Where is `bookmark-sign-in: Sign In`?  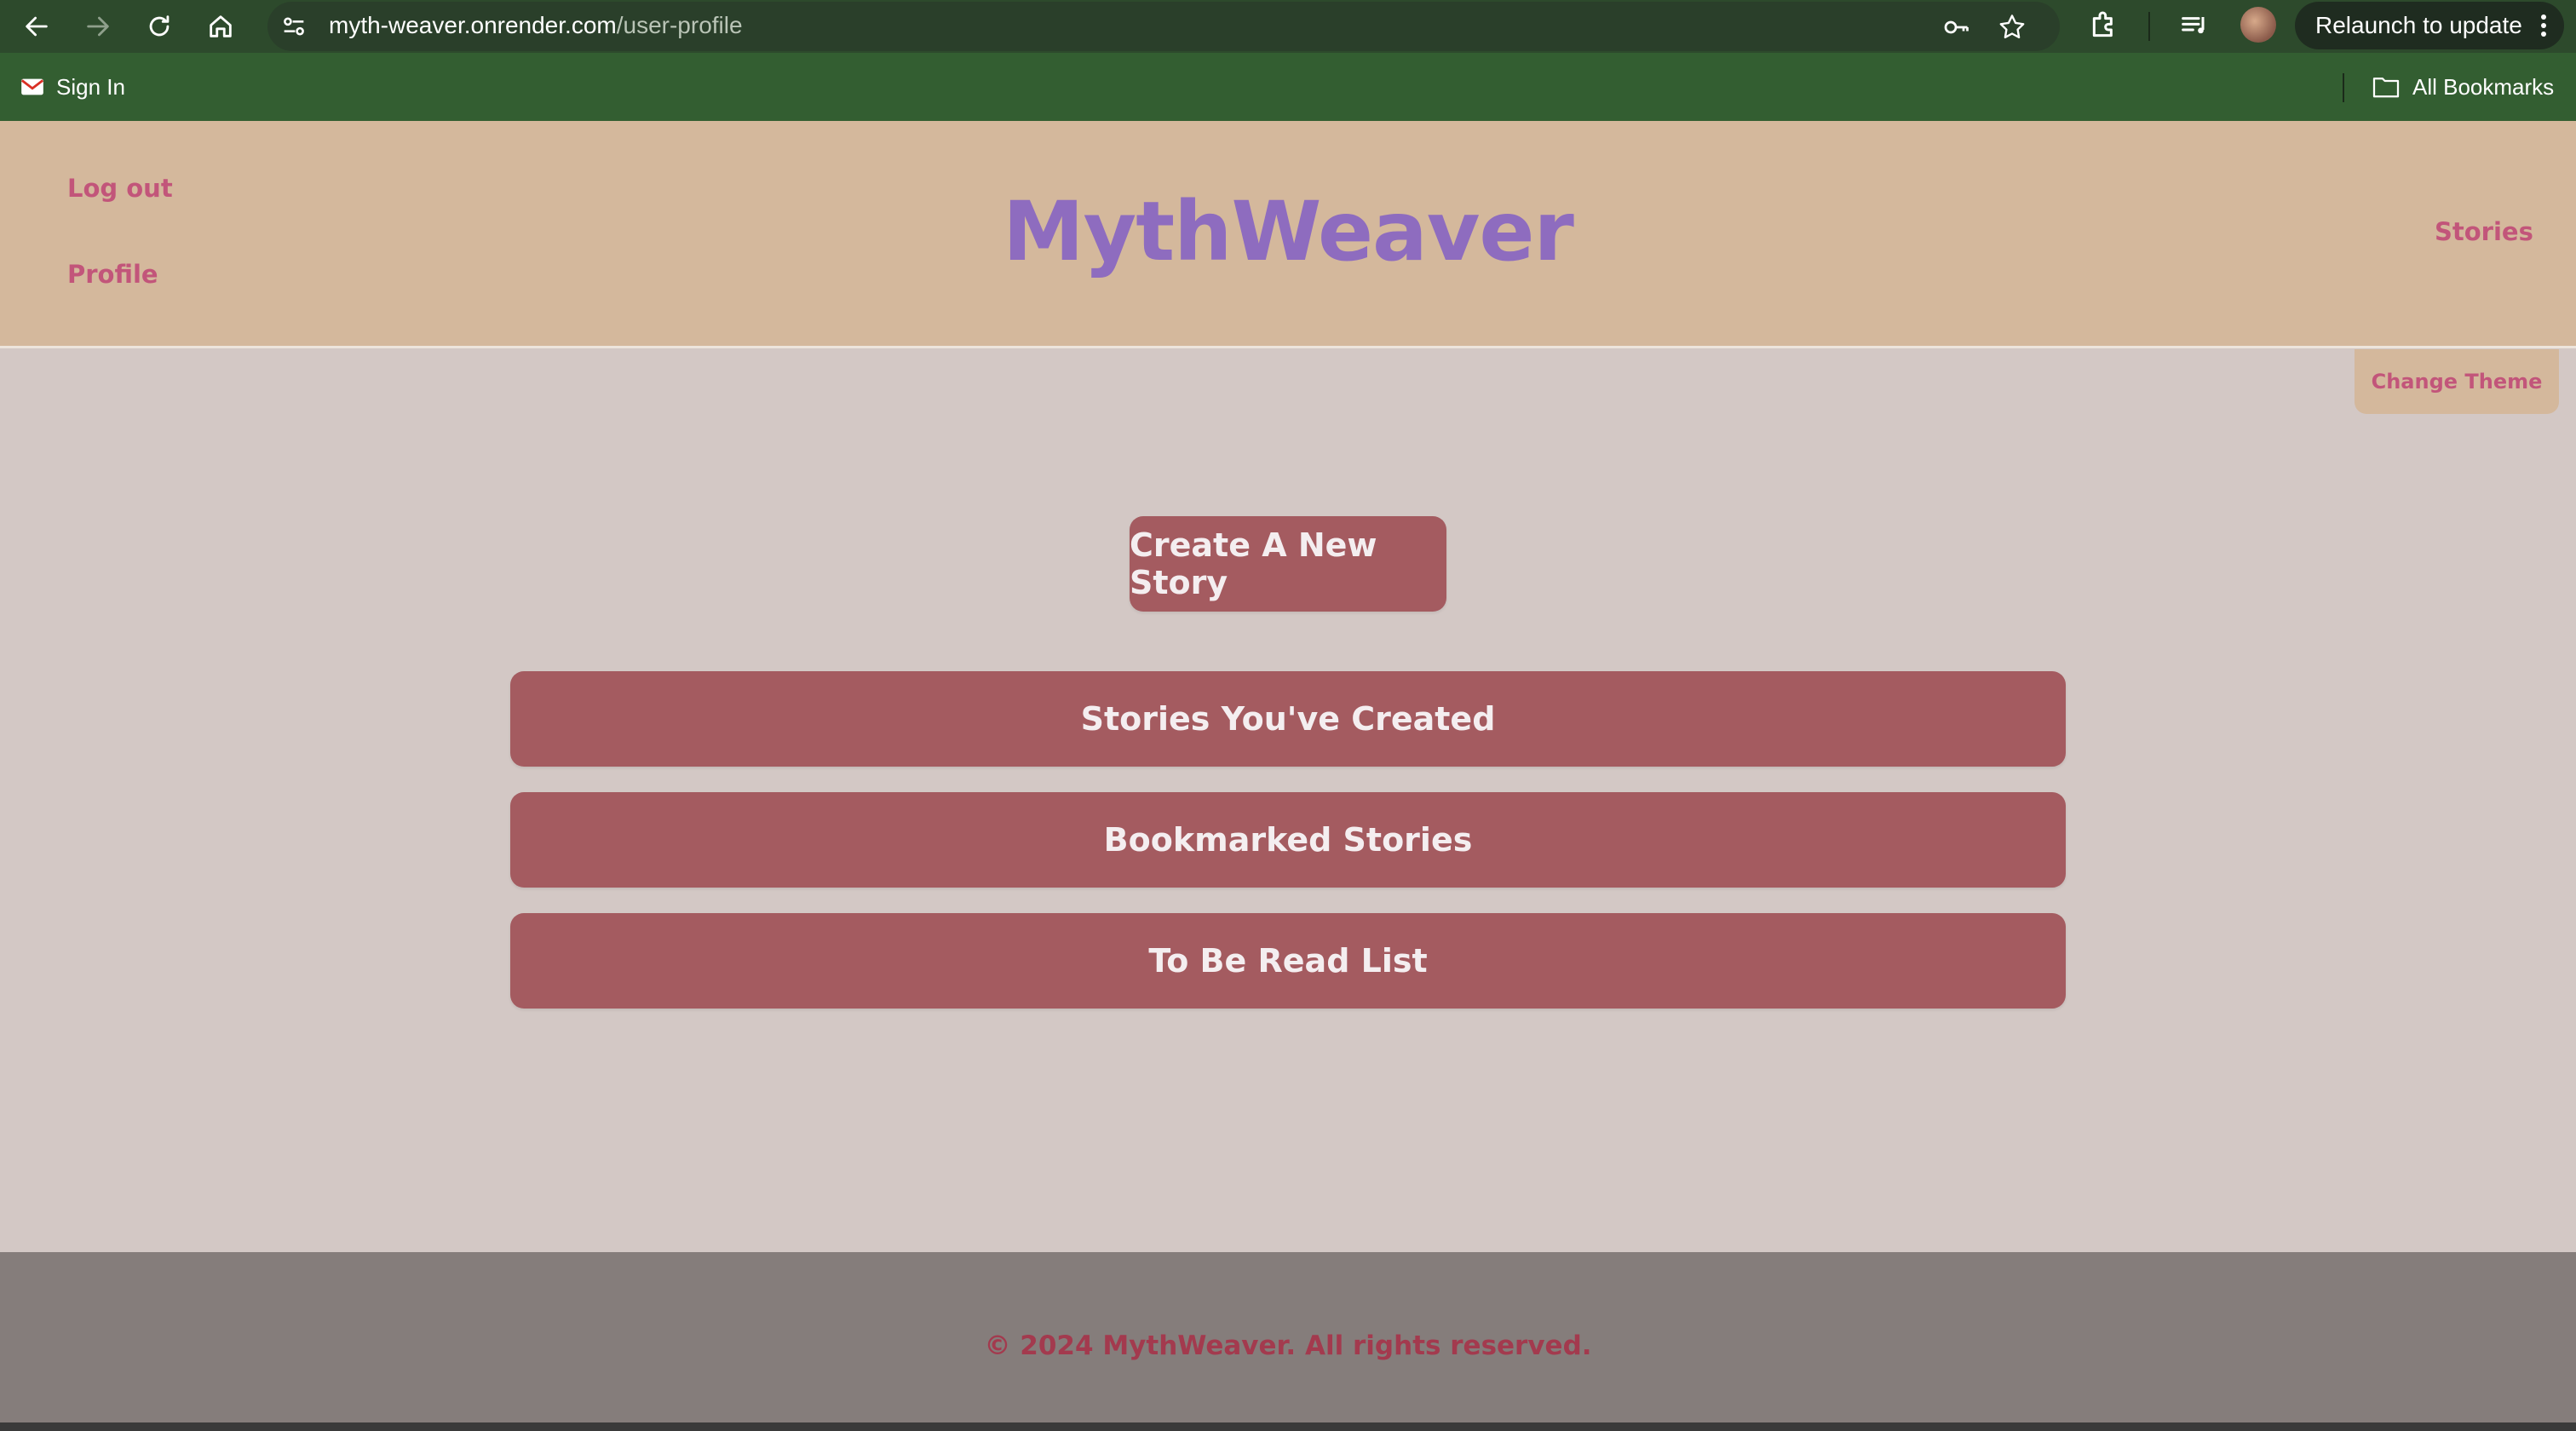 bookmark-sign-in: Sign In is located at coordinates (73, 87).